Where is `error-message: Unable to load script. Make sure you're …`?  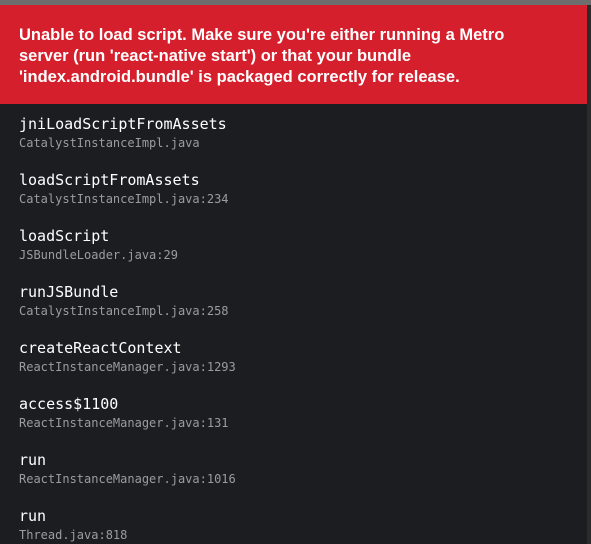 error-message: Unable to load script. Make sure you're … is located at coordinates (262, 56).